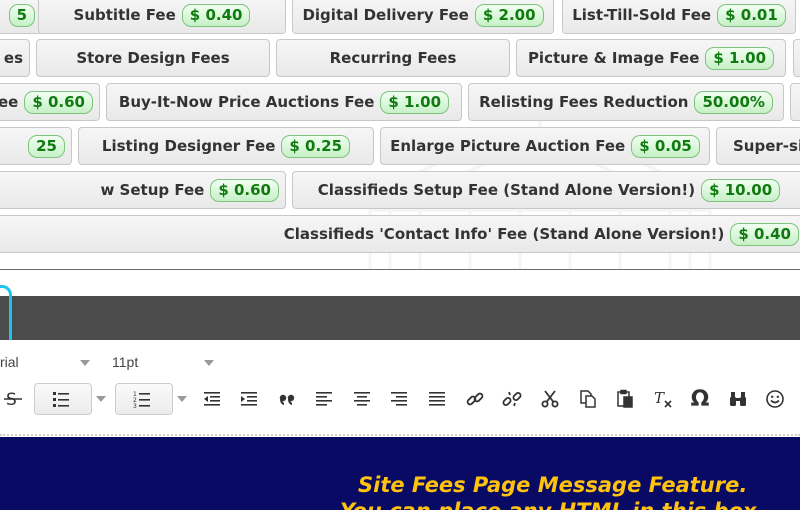 Image resolution: width=800 pixels, height=510 pixels. I want to click on align-right-icon, so click(399, 399).